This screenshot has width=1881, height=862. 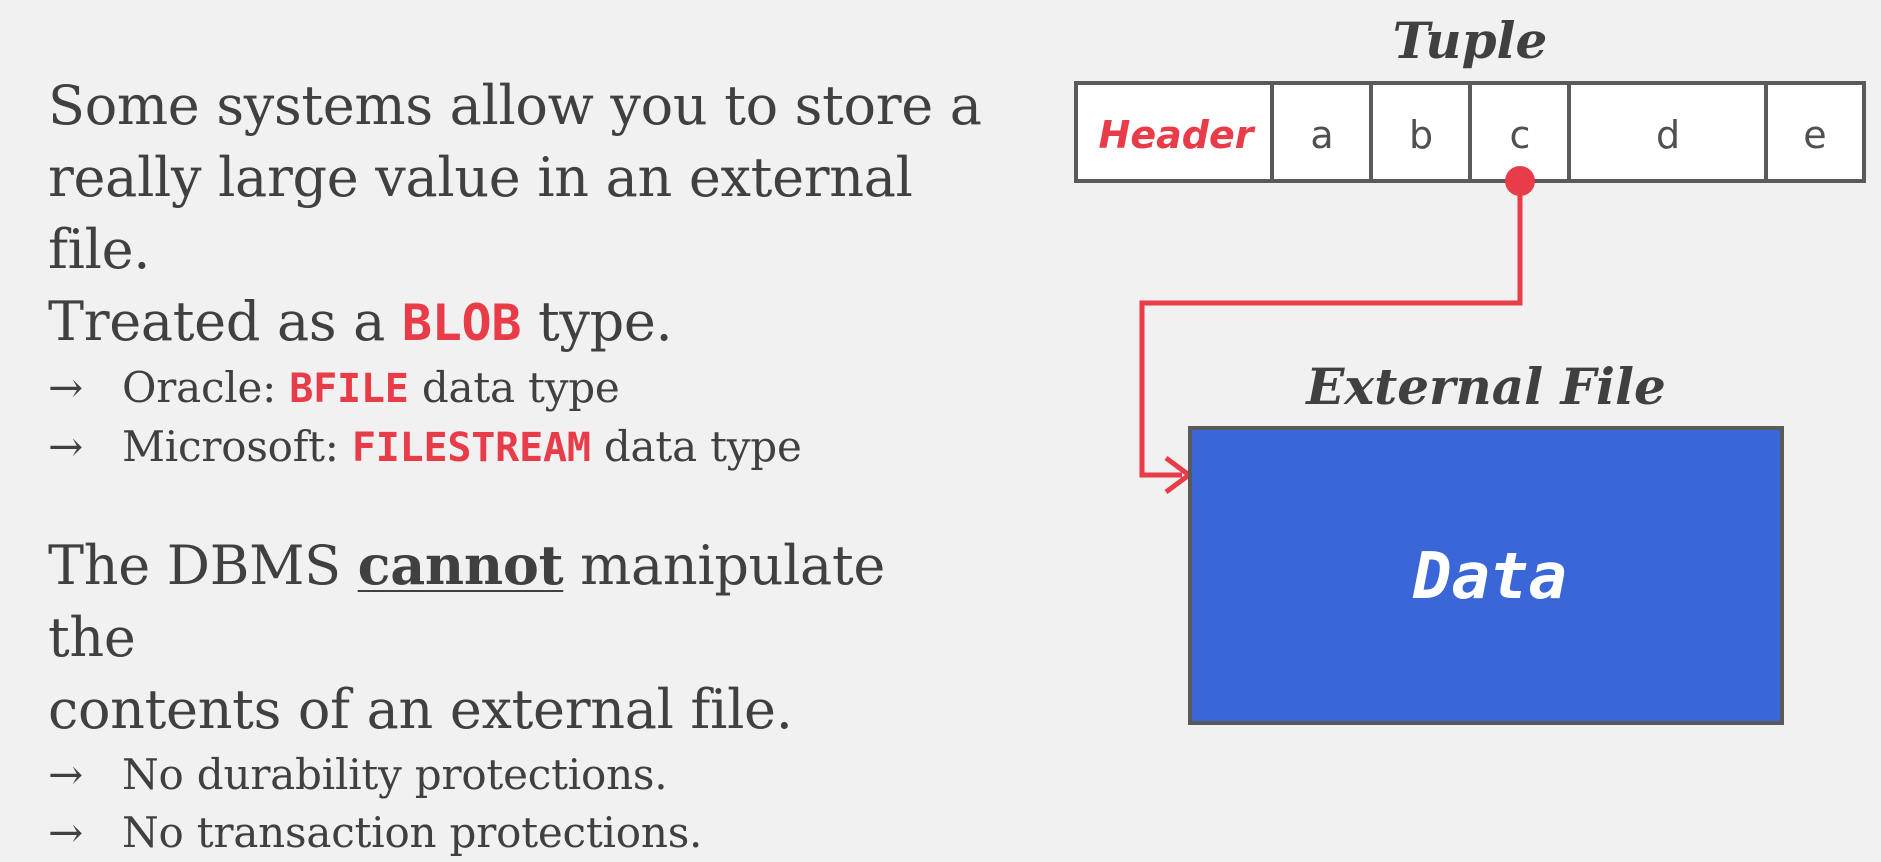 I want to click on tuple-title: Tuple, so click(x=1470, y=40).